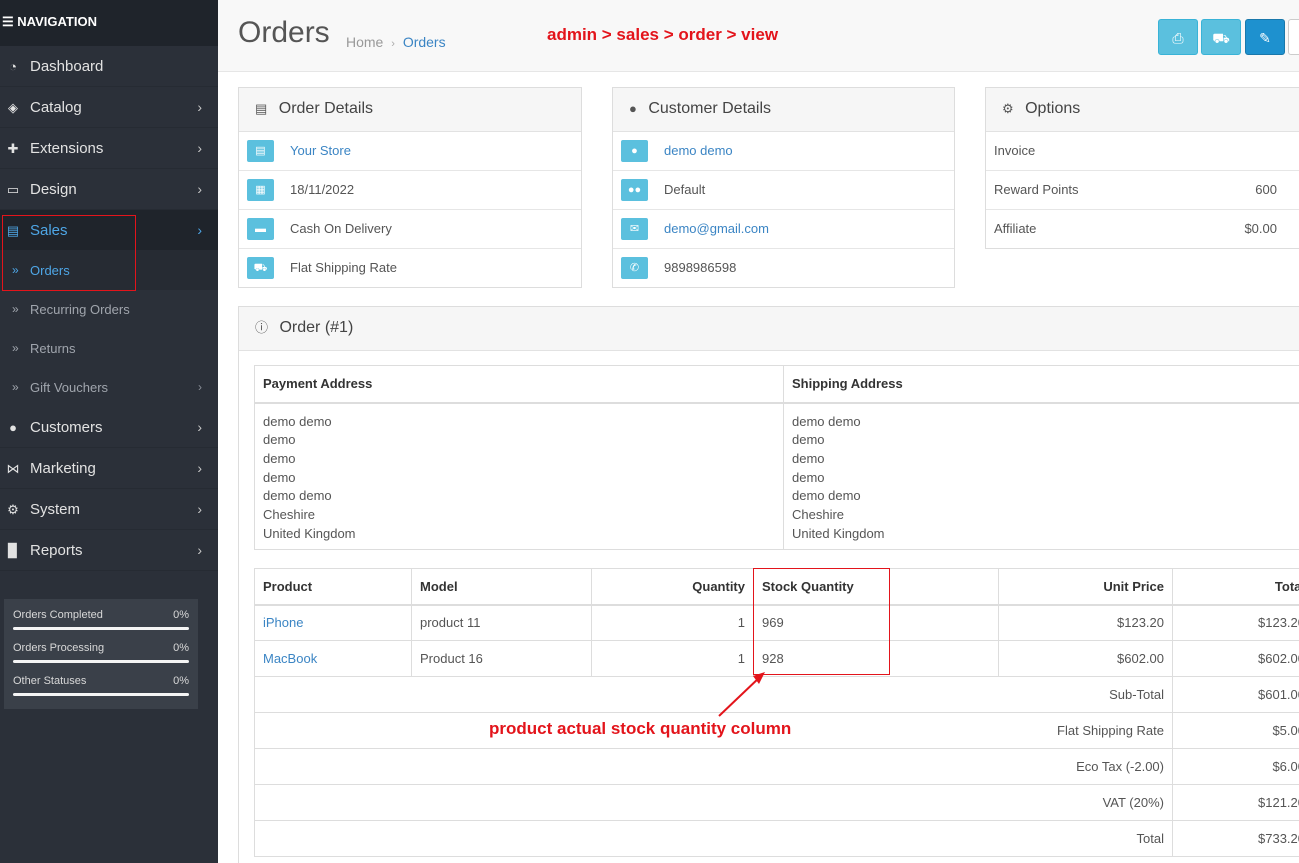 Image resolution: width=1299 pixels, height=863 pixels. What do you see at coordinates (716, 229) in the screenshot?
I see `email-link: demo@gmail.com` at bounding box center [716, 229].